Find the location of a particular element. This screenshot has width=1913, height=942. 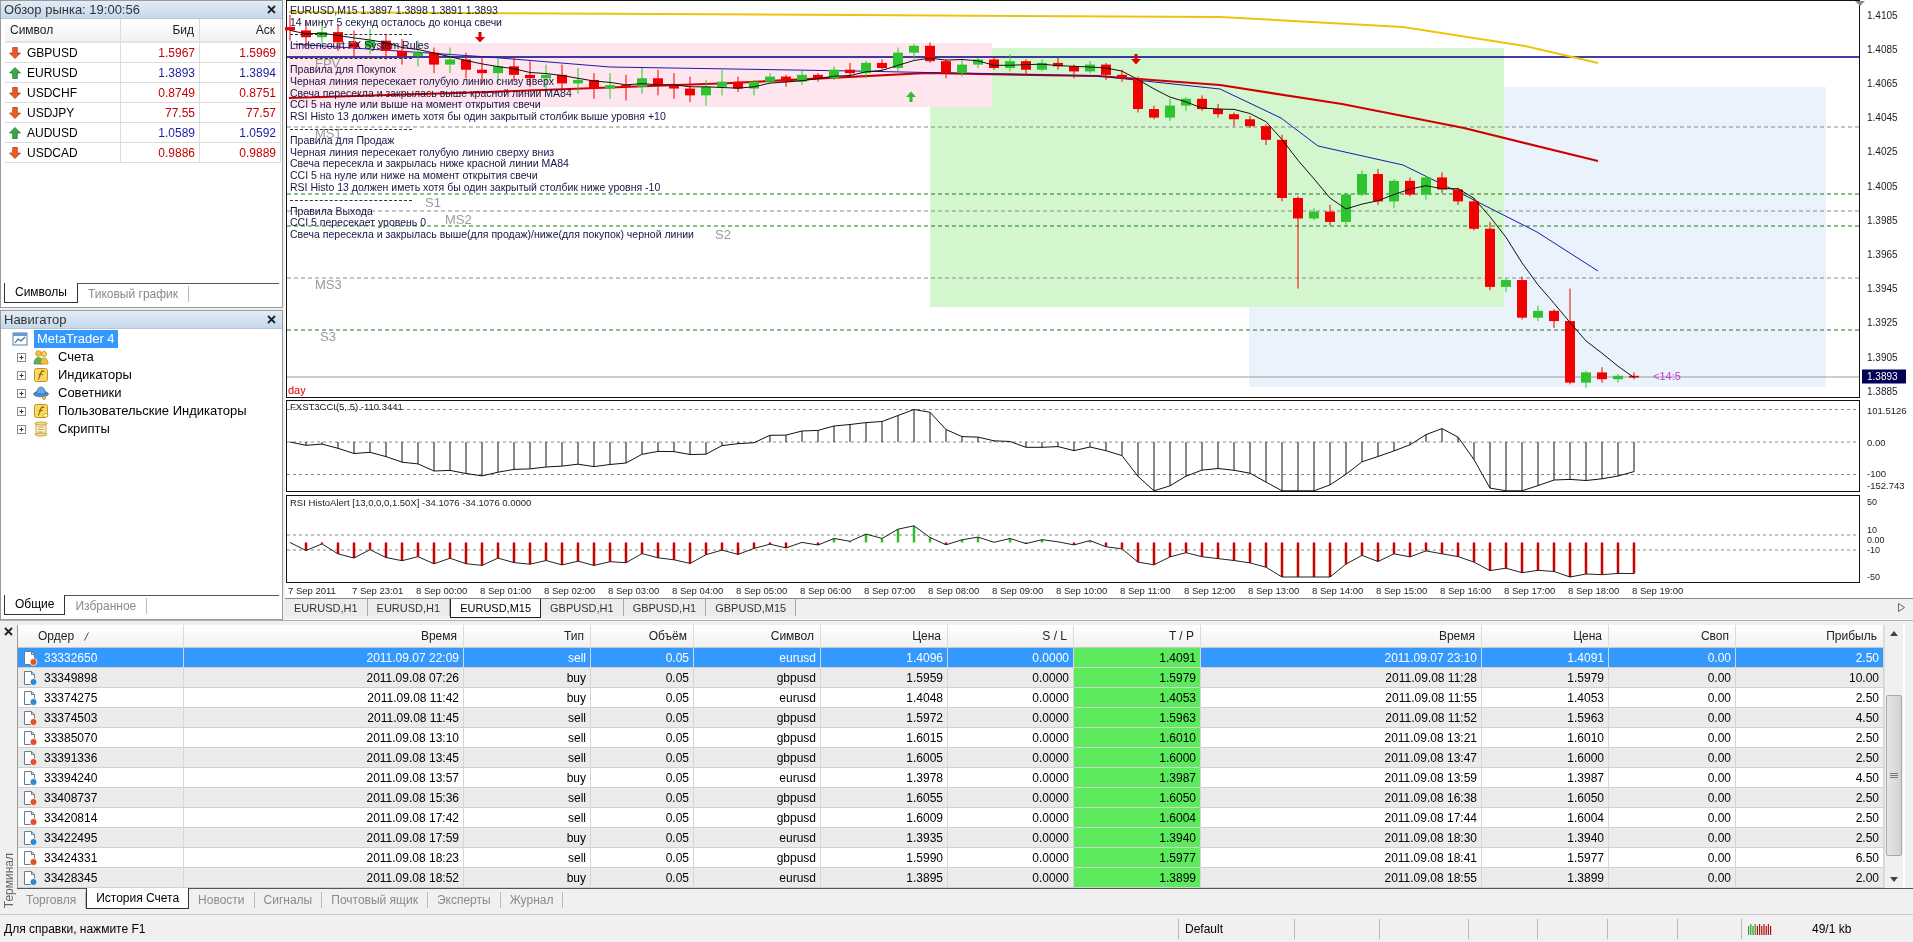

down-arrow-icon is located at coordinates (1136, 59).